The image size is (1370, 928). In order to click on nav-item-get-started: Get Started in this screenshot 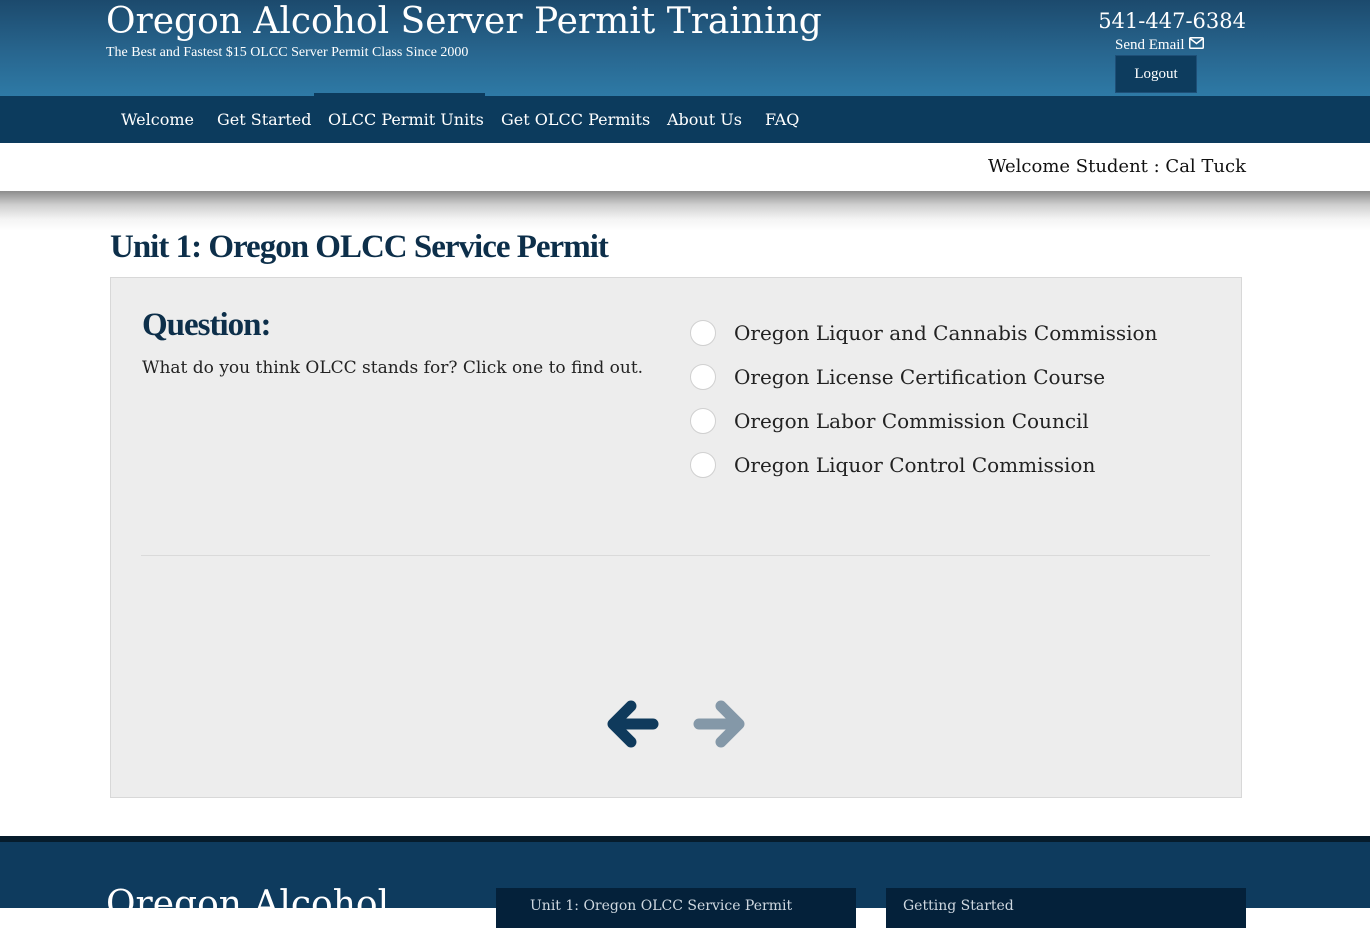, I will do `click(264, 119)`.